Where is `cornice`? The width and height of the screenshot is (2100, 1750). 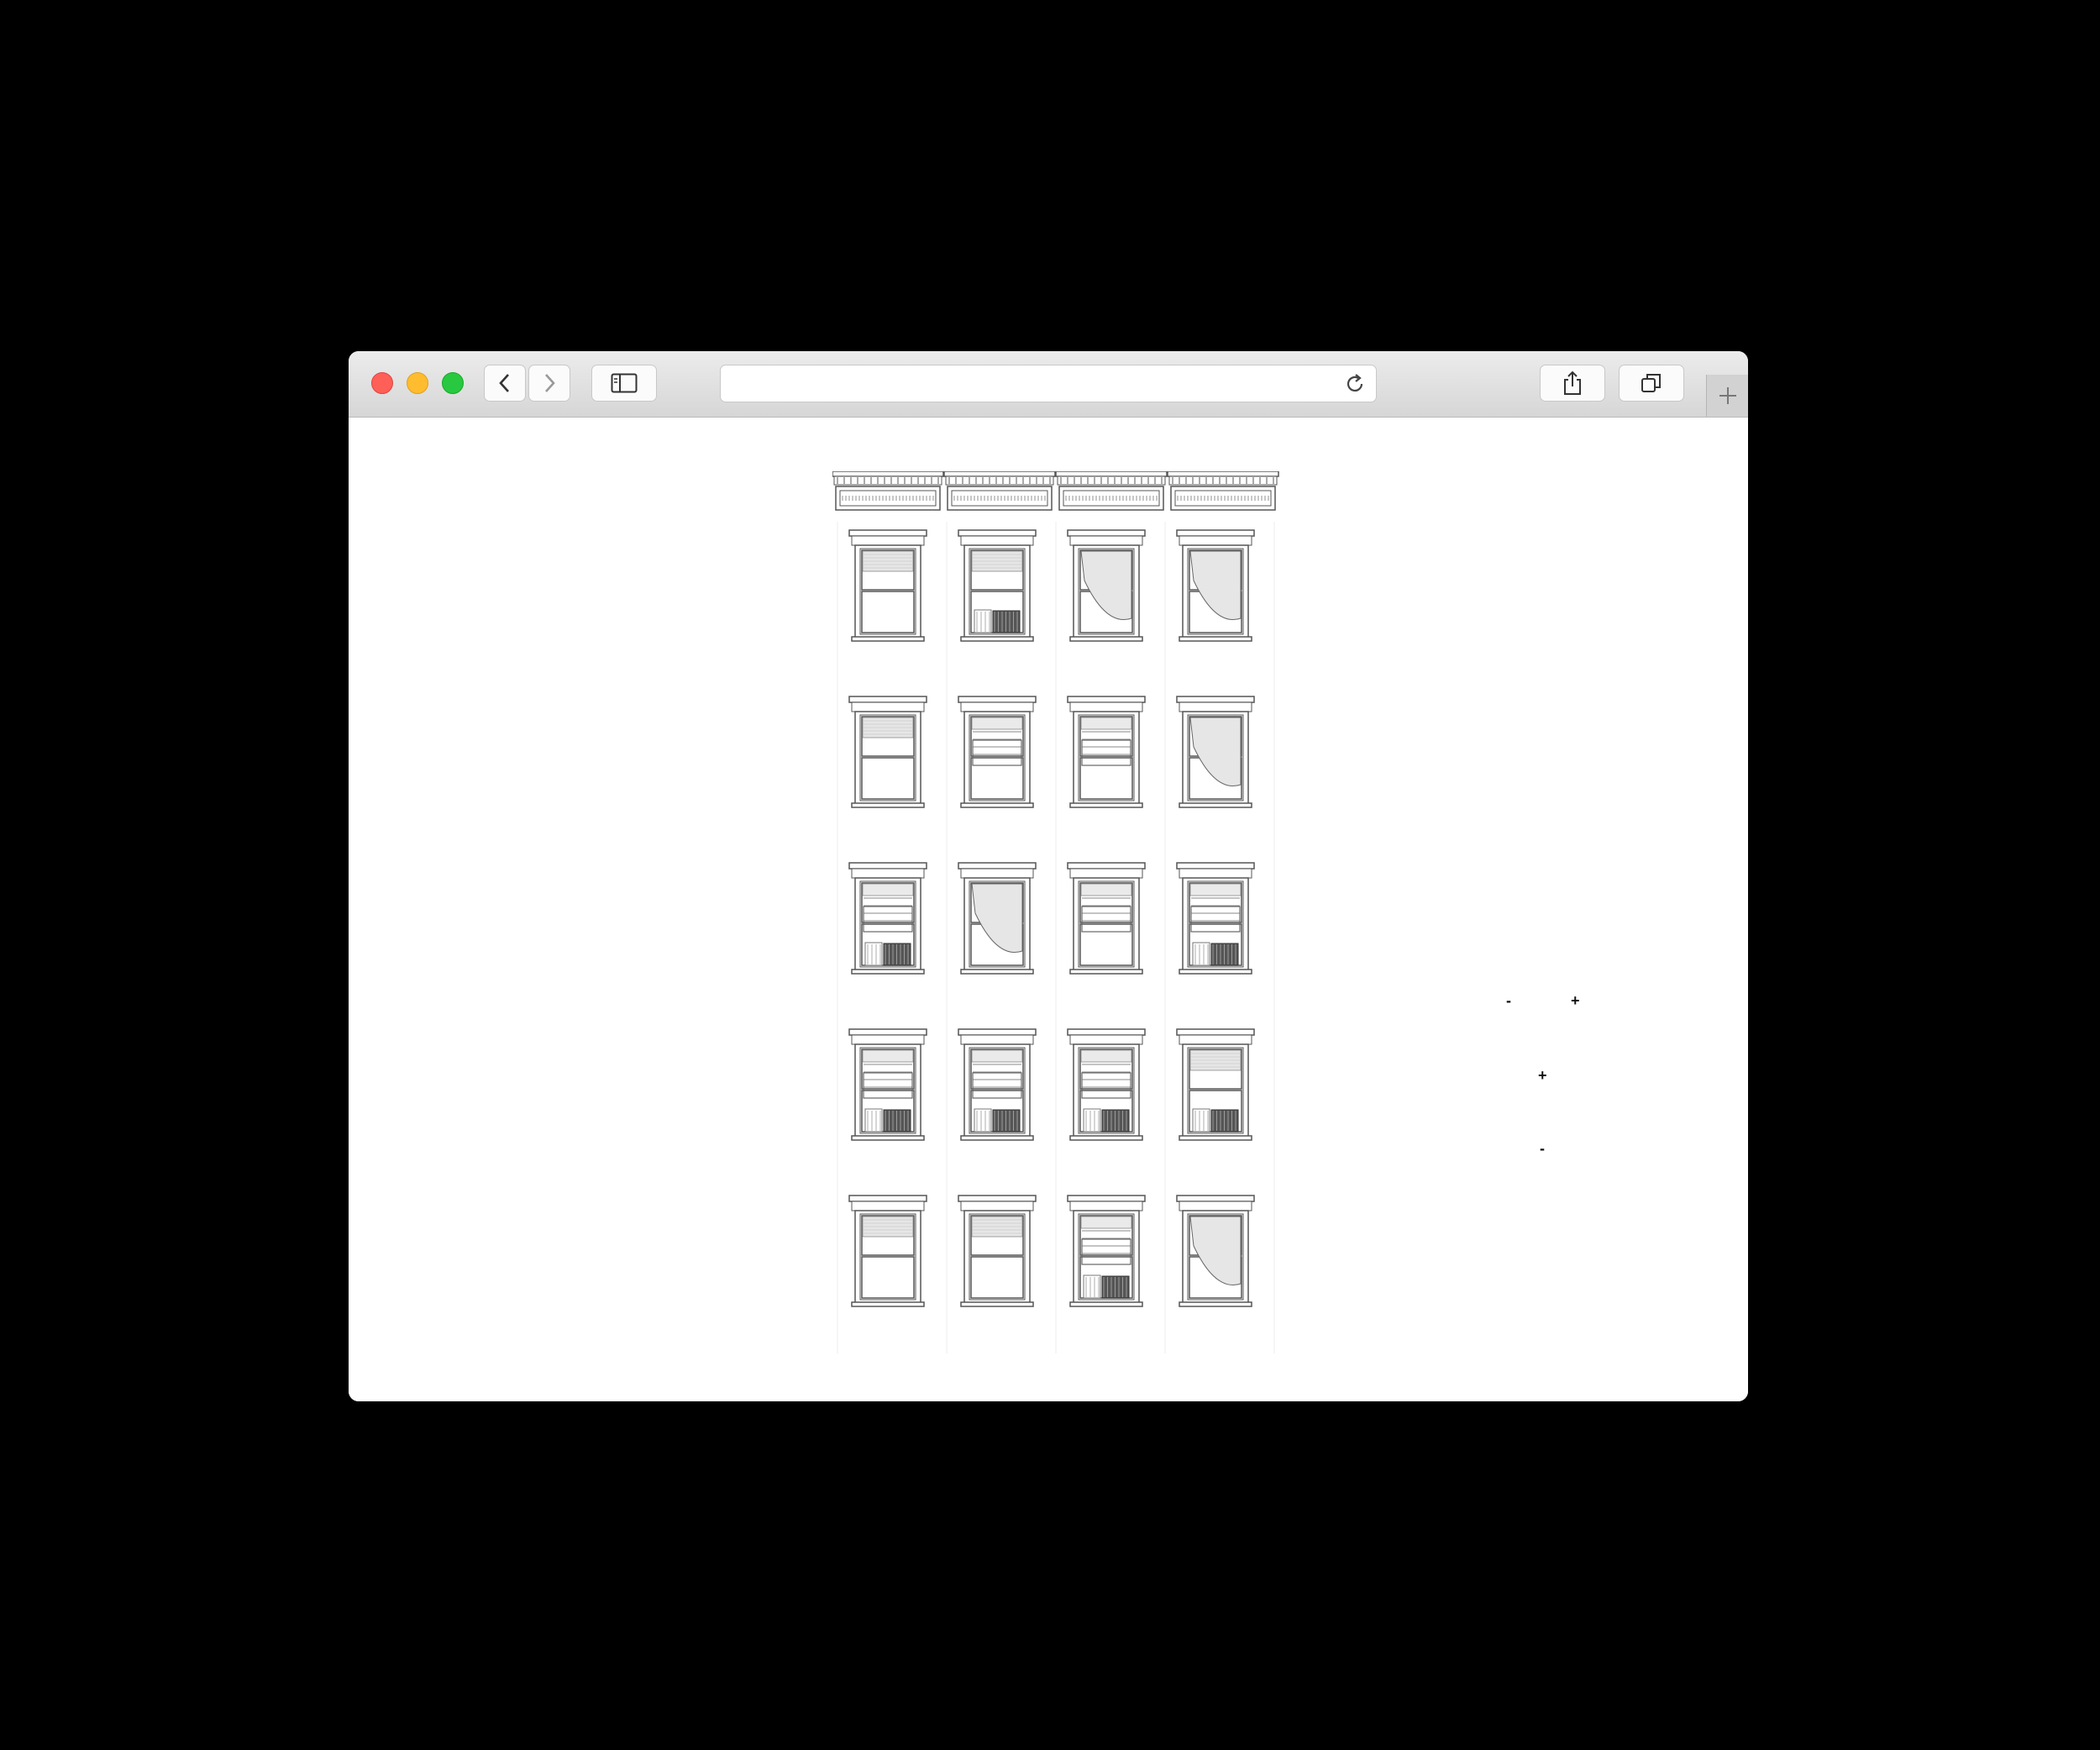
cornice is located at coordinates (1055, 491).